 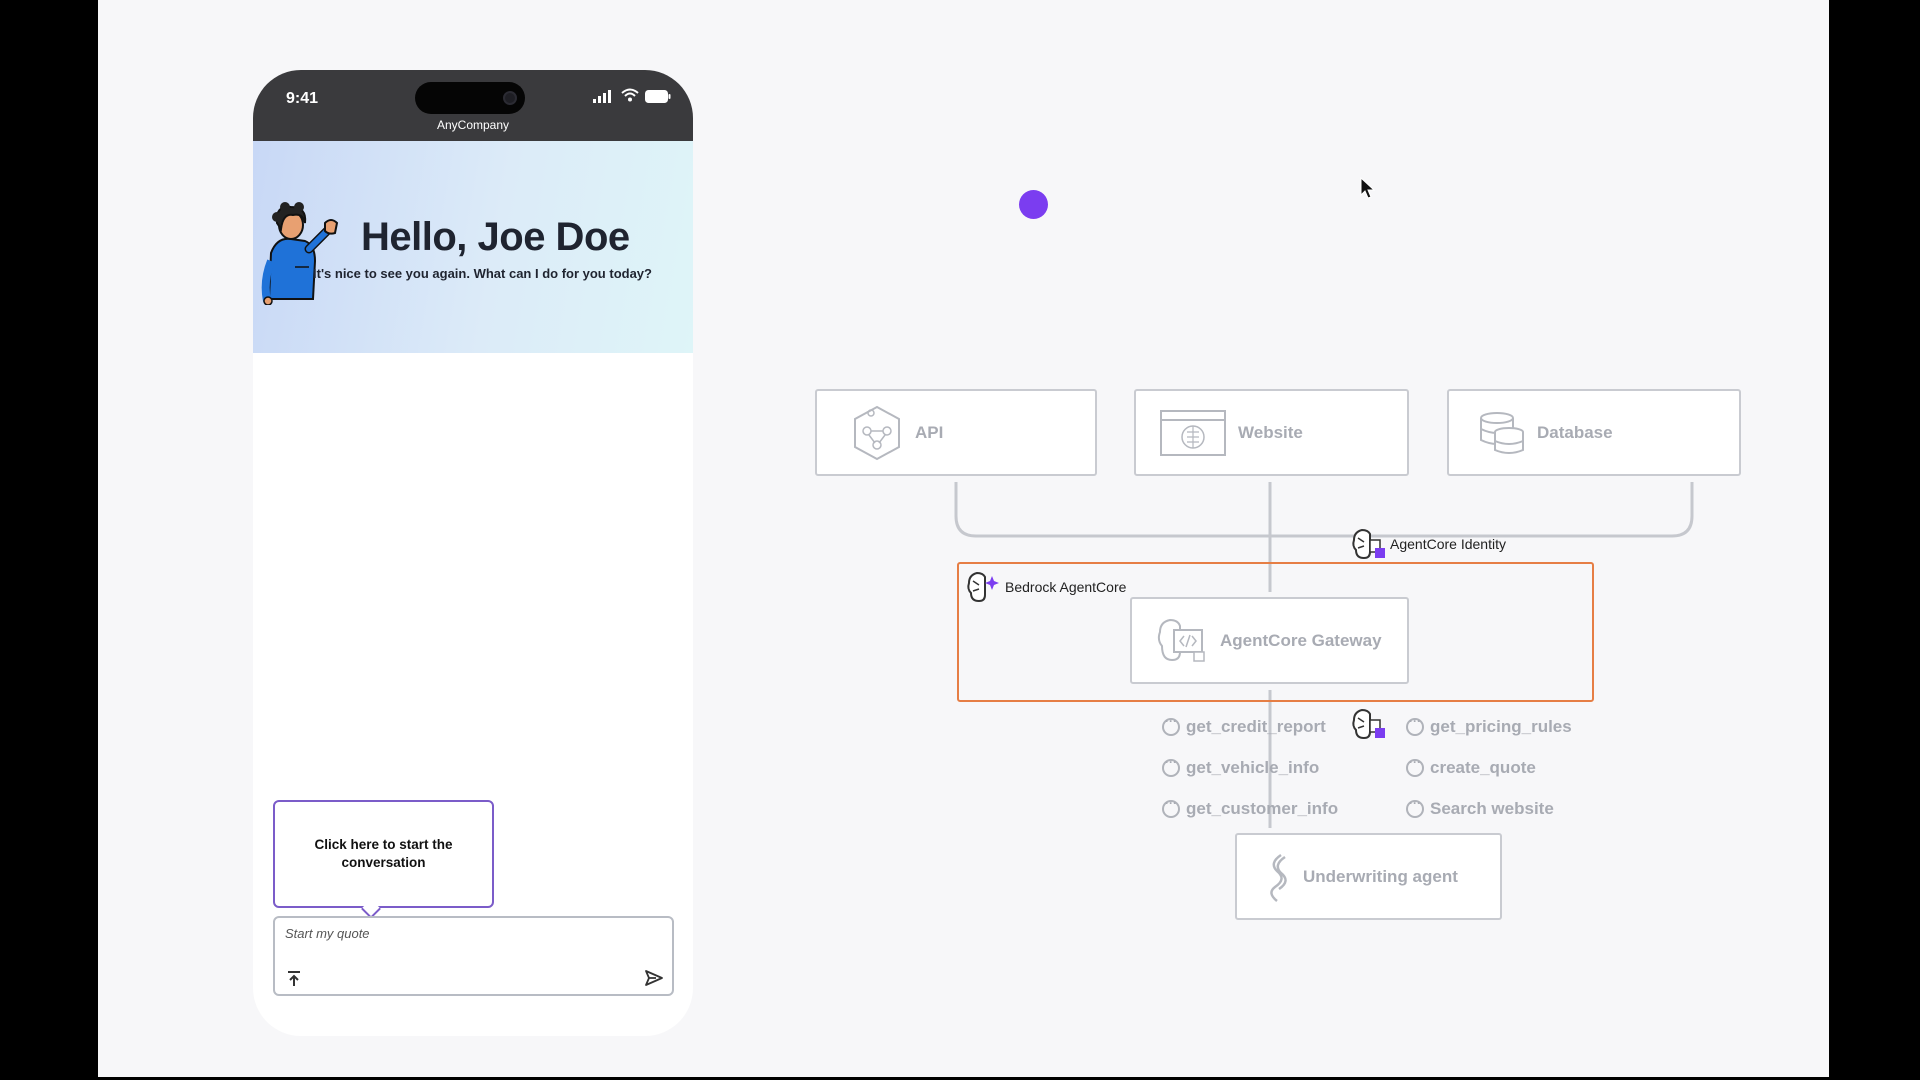 What do you see at coordinates (1483, 767) in the screenshot?
I see `tool-label: create_quote` at bounding box center [1483, 767].